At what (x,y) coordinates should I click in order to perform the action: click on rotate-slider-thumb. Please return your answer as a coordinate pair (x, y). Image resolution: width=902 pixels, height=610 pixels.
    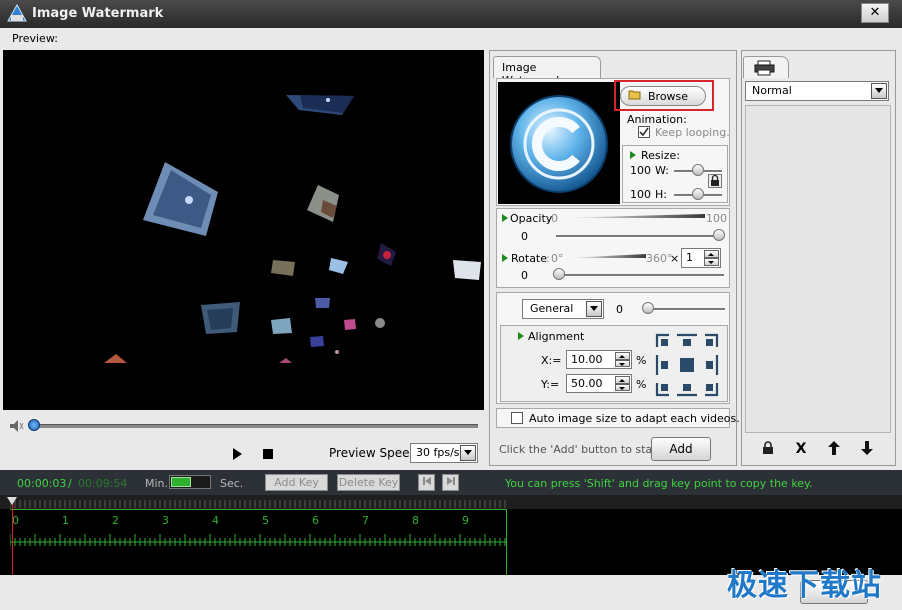
    Looking at the image, I should click on (559, 274).